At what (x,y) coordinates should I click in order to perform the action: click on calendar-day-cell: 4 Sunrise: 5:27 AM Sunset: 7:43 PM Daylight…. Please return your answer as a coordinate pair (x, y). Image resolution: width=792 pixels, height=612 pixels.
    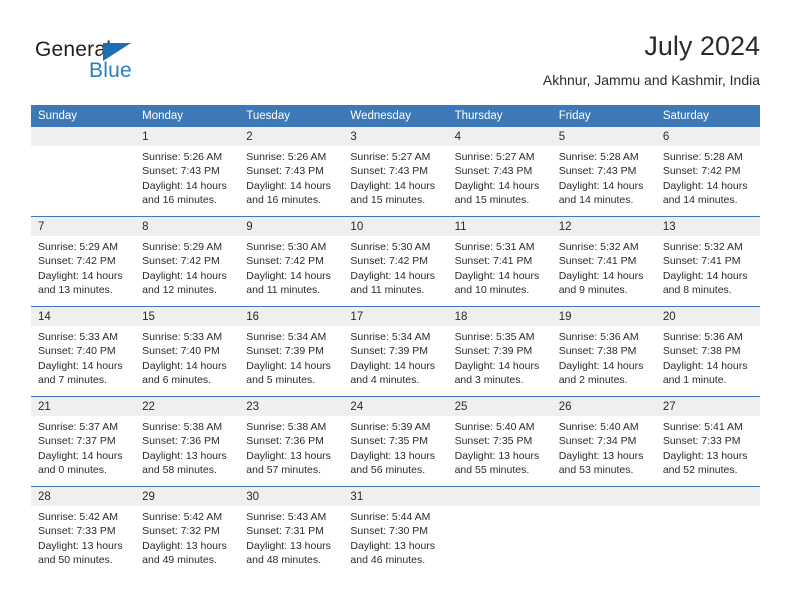
    Looking at the image, I should click on (499, 172).